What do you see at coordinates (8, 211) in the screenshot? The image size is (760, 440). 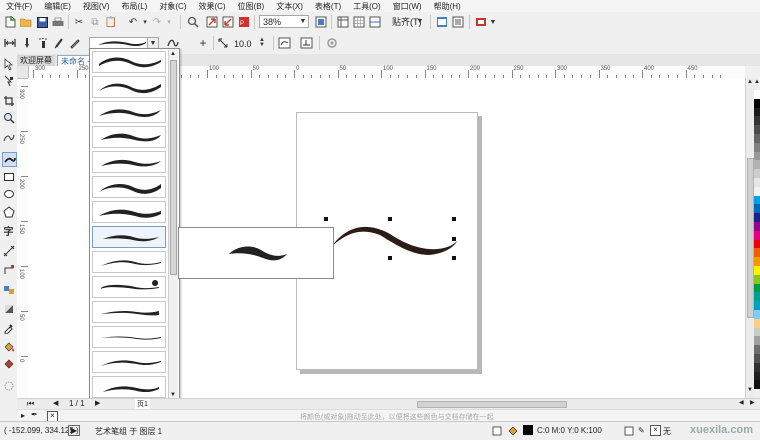 I see `polygon-tool-icon` at bounding box center [8, 211].